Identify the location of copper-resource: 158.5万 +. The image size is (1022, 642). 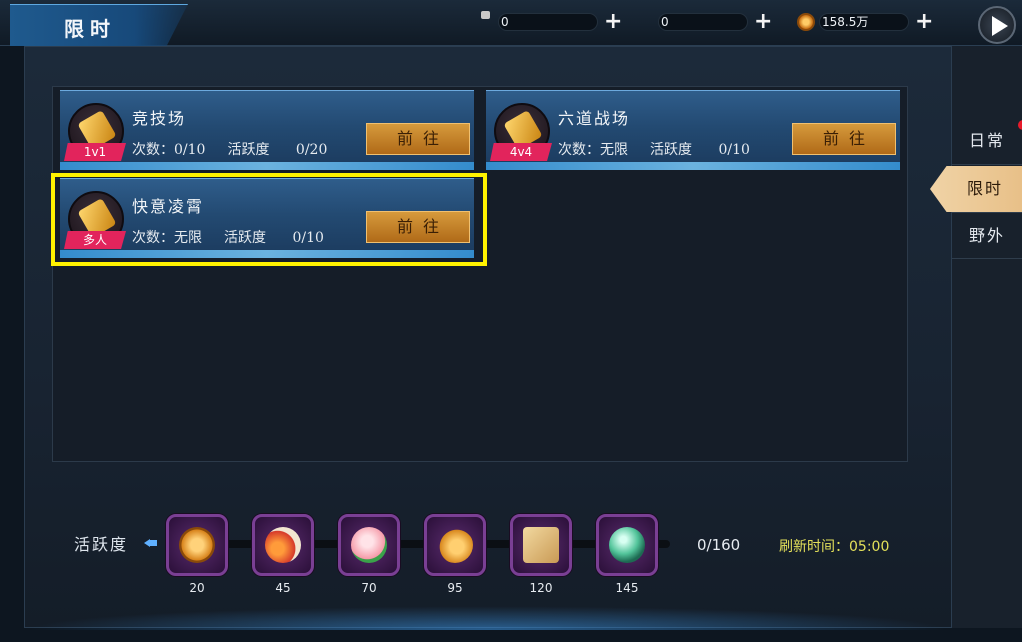
(865, 22).